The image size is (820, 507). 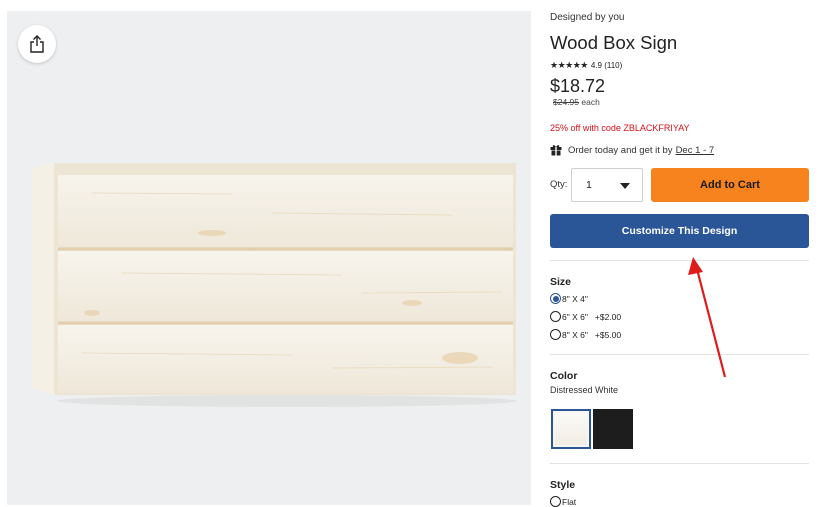 What do you see at coordinates (613, 65) in the screenshot?
I see `rating-count: (110)` at bounding box center [613, 65].